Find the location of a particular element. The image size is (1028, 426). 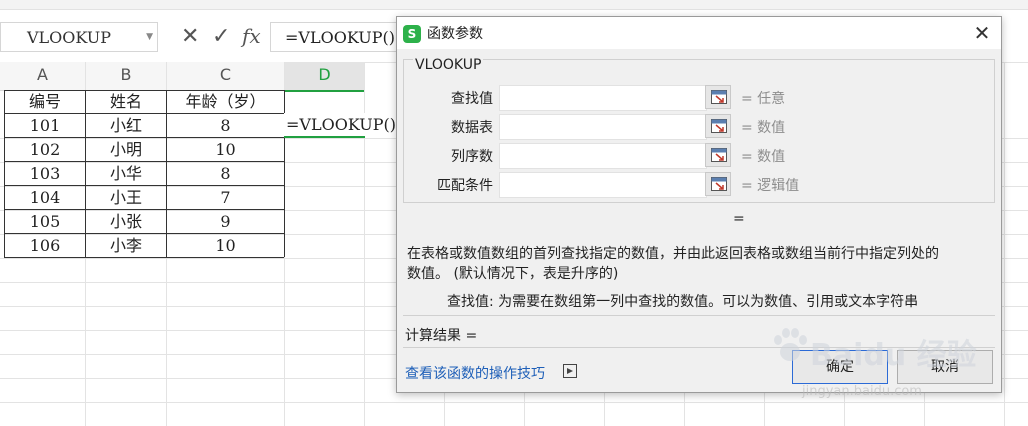

cell-id: 103 is located at coordinates (45, 174).